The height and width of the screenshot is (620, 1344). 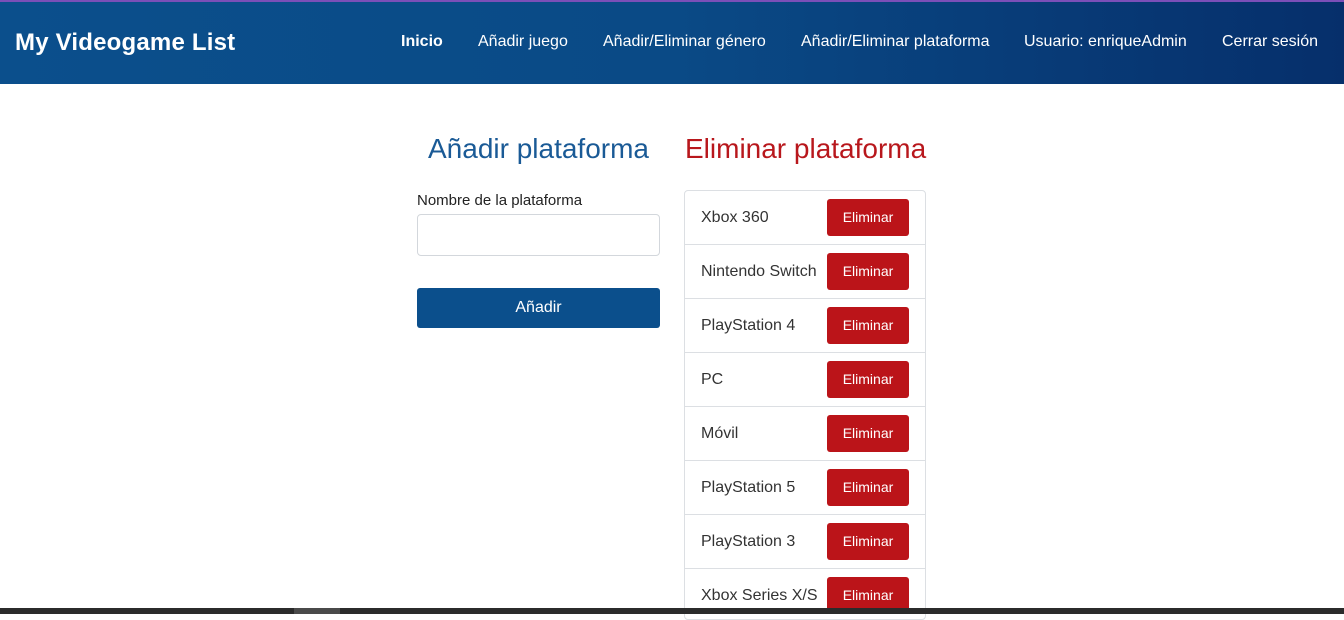 I want to click on platform-name-input, so click(x=538, y=235).